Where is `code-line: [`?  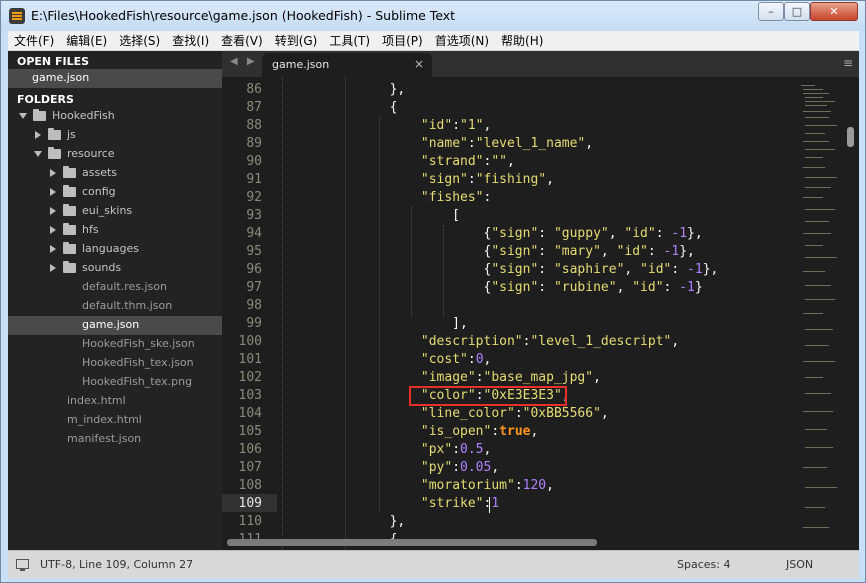
code-line: [ is located at coordinates (370, 215).